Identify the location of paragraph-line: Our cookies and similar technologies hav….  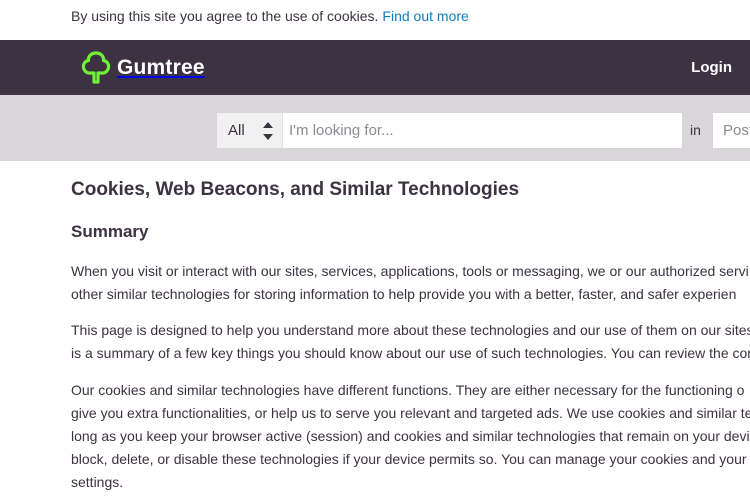
(408, 390).